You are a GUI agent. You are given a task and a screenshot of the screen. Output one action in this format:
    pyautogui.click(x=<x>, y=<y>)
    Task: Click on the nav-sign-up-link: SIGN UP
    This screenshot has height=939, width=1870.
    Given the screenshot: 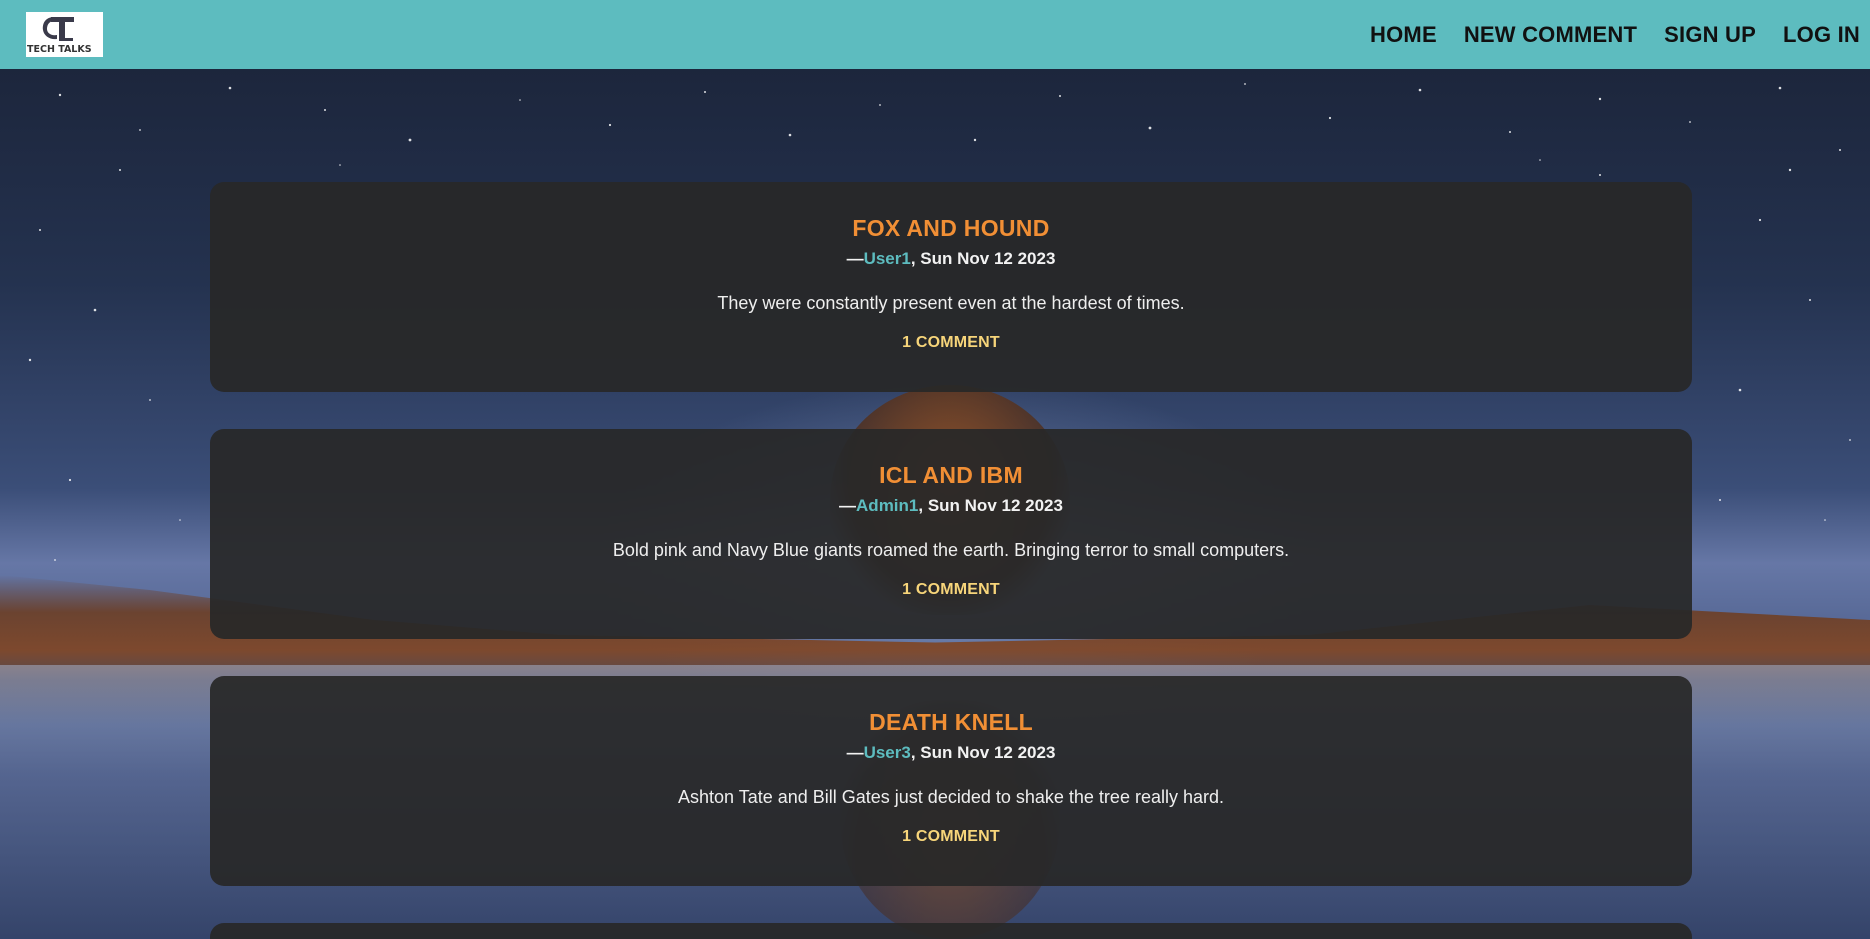 What is the action you would take?
    pyautogui.click(x=1710, y=35)
    